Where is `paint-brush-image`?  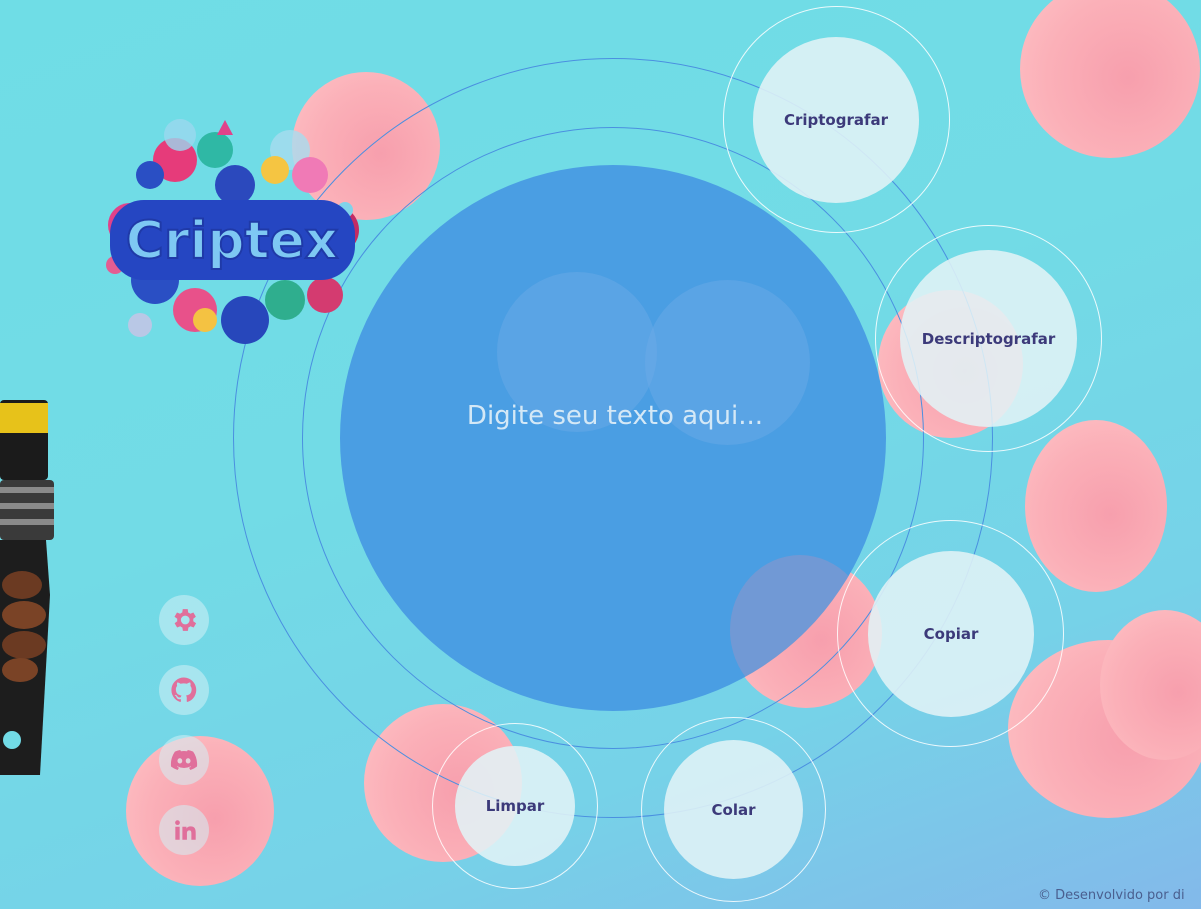 paint-brush-image is located at coordinates (30, 590).